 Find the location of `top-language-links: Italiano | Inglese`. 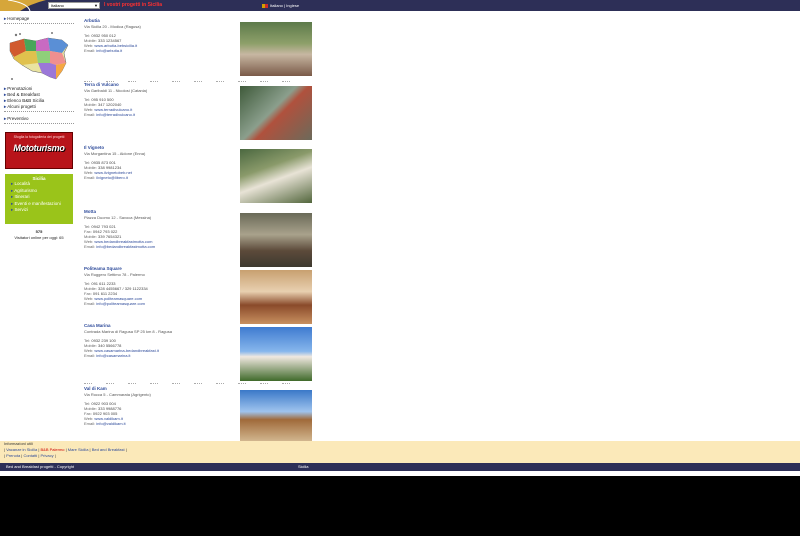

top-language-links: Italiano | Inglese is located at coordinates (280, 5).